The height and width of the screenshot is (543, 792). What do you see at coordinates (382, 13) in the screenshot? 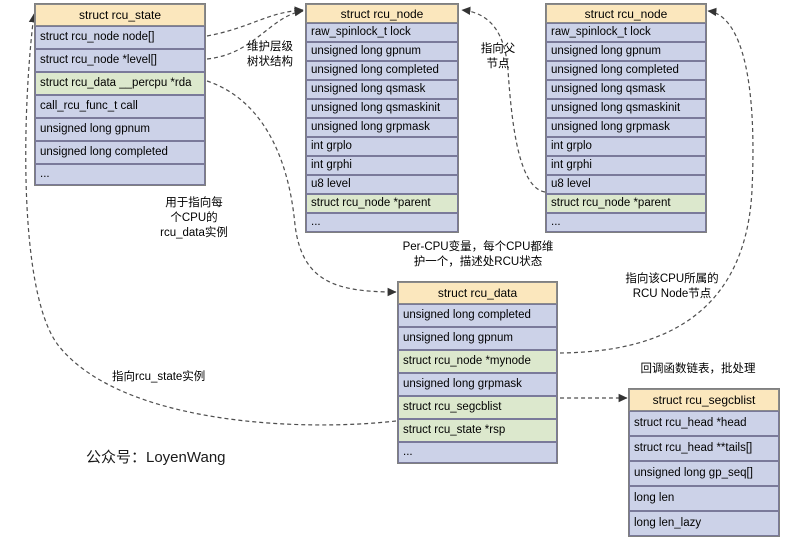
I see `struct-rcu-node-parent-header: struct rcu_node` at bounding box center [382, 13].